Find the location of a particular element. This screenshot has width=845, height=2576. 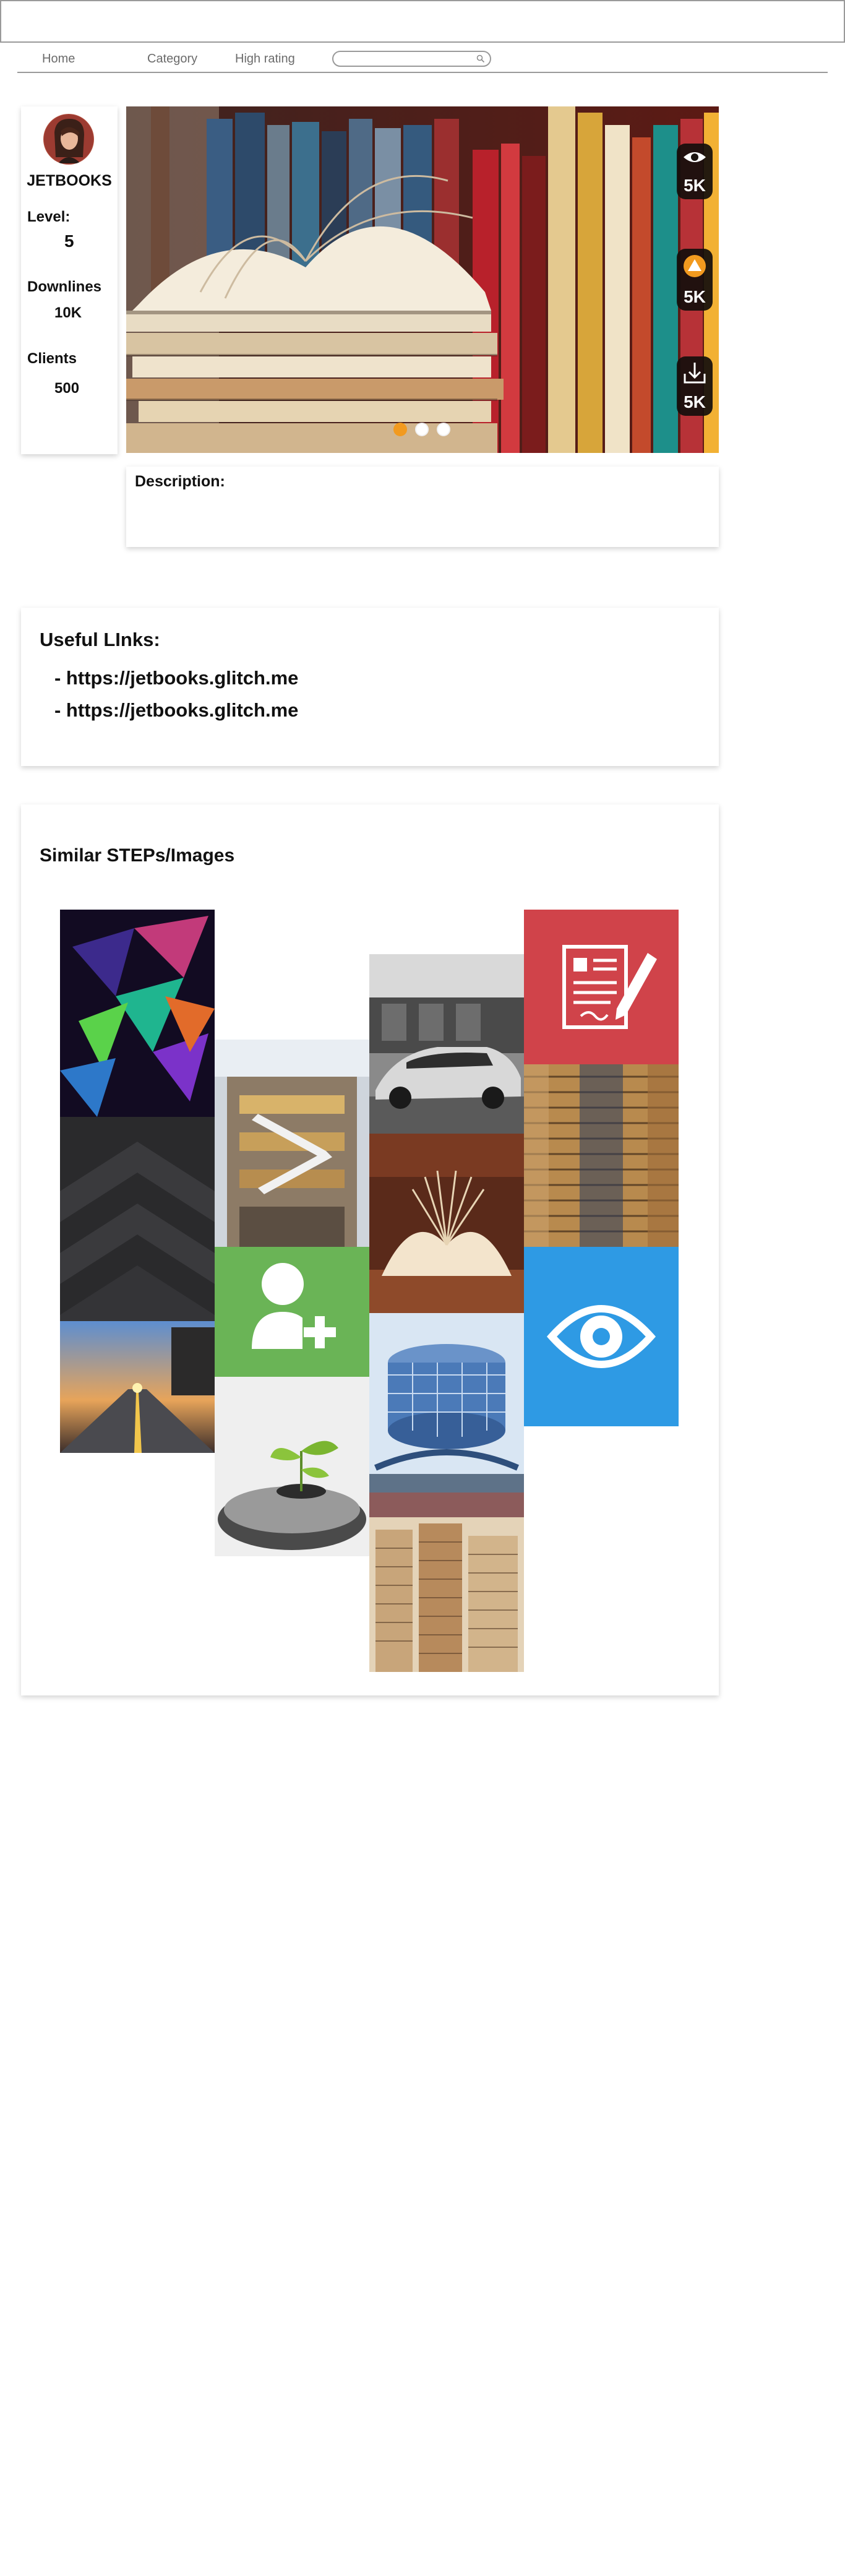

level-label: Level: is located at coordinates (49, 217).